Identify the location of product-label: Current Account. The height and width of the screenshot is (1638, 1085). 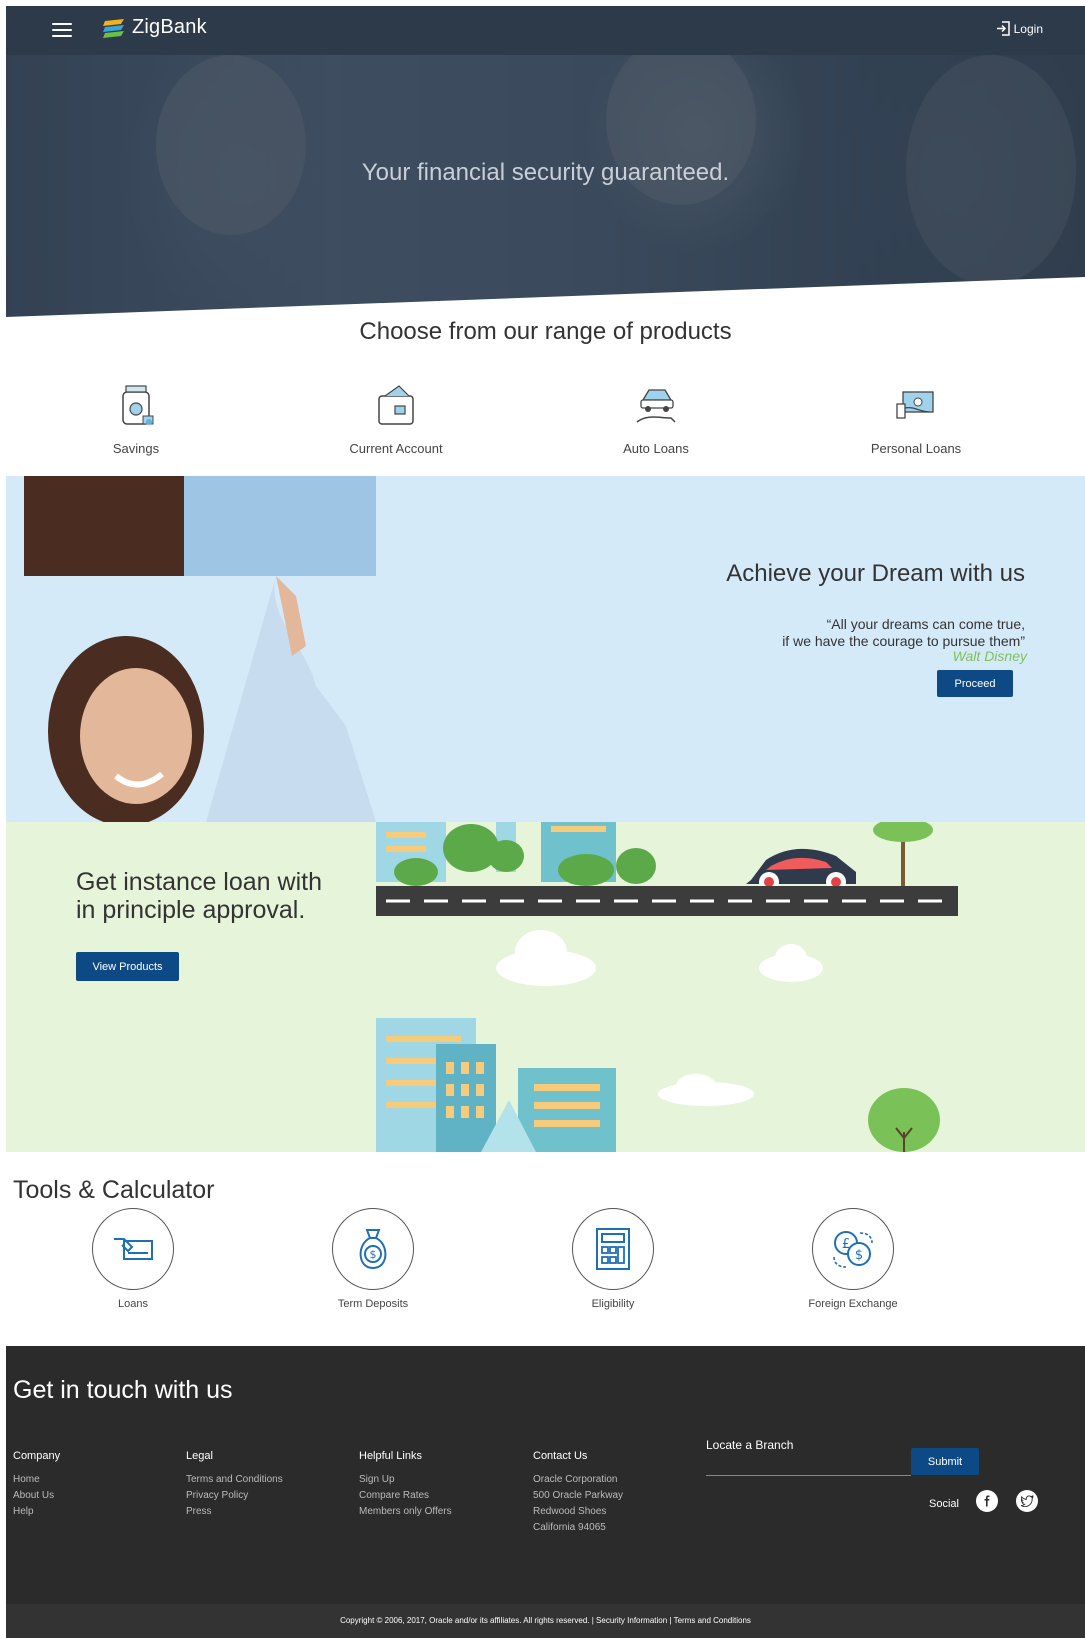
(396, 448).